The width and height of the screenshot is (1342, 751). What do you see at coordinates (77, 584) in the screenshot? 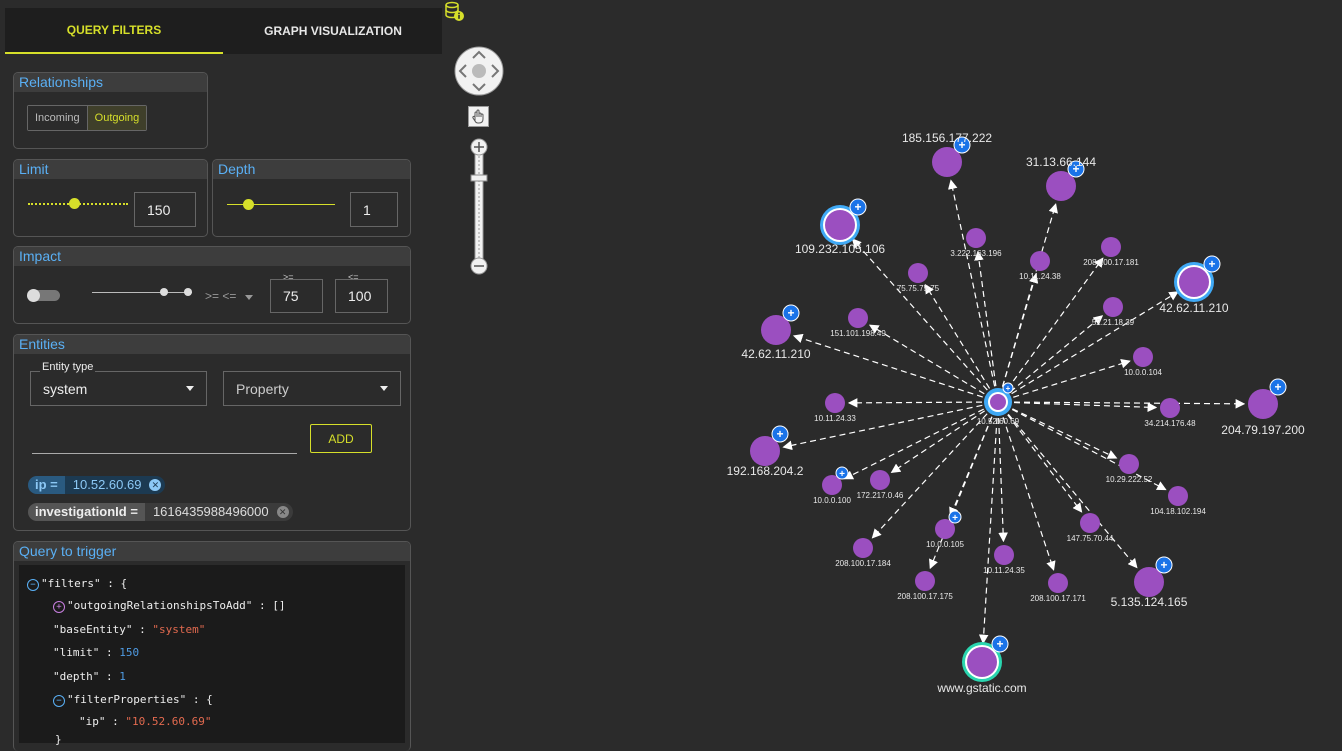
I see `json-line-filters: − "filters" : {` at bounding box center [77, 584].